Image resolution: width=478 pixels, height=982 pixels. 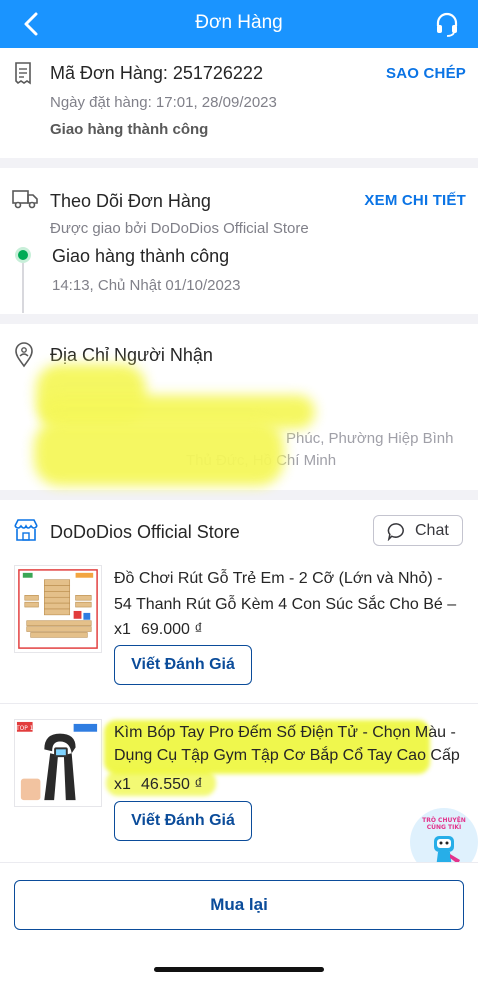 I want to click on page-title: Đơn Hàng, so click(x=239, y=22).